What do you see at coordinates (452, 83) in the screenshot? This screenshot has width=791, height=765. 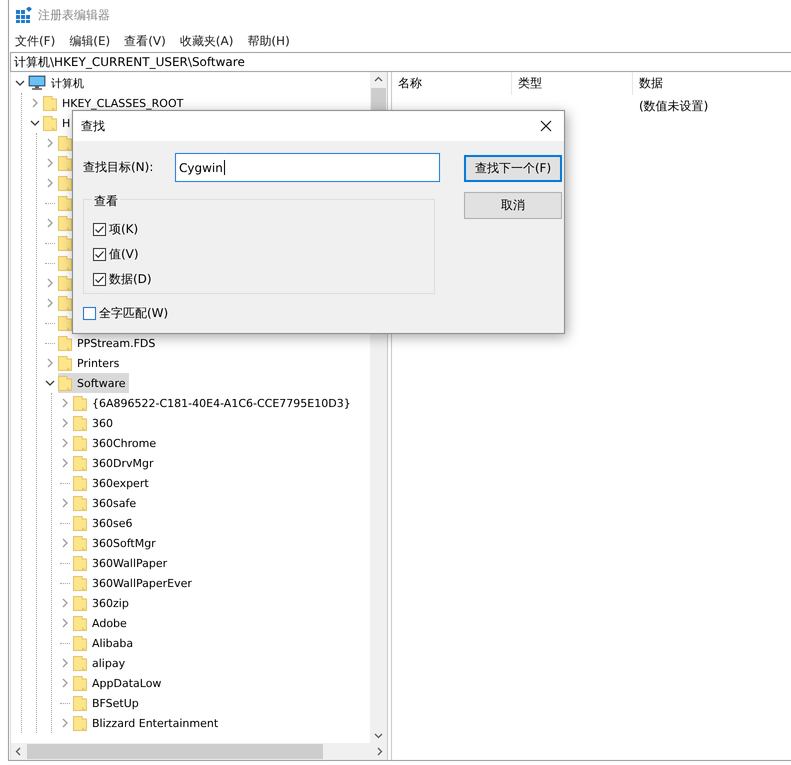 I see `column-header: 名称` at bounding box center [452, 83].